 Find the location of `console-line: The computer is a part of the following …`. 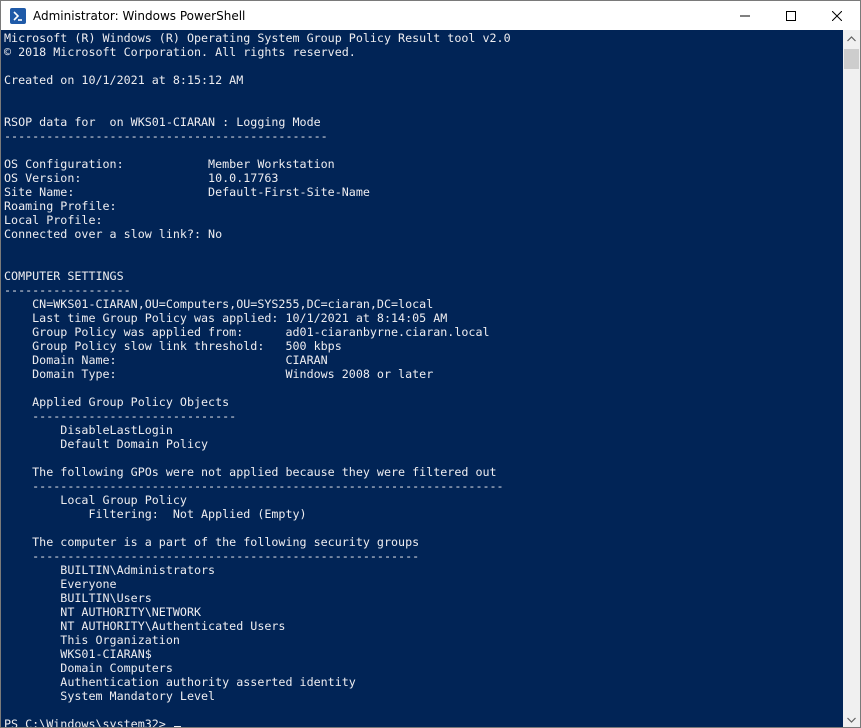

console-line: The computer is a part of the following … is located at coordinates (212, 542).